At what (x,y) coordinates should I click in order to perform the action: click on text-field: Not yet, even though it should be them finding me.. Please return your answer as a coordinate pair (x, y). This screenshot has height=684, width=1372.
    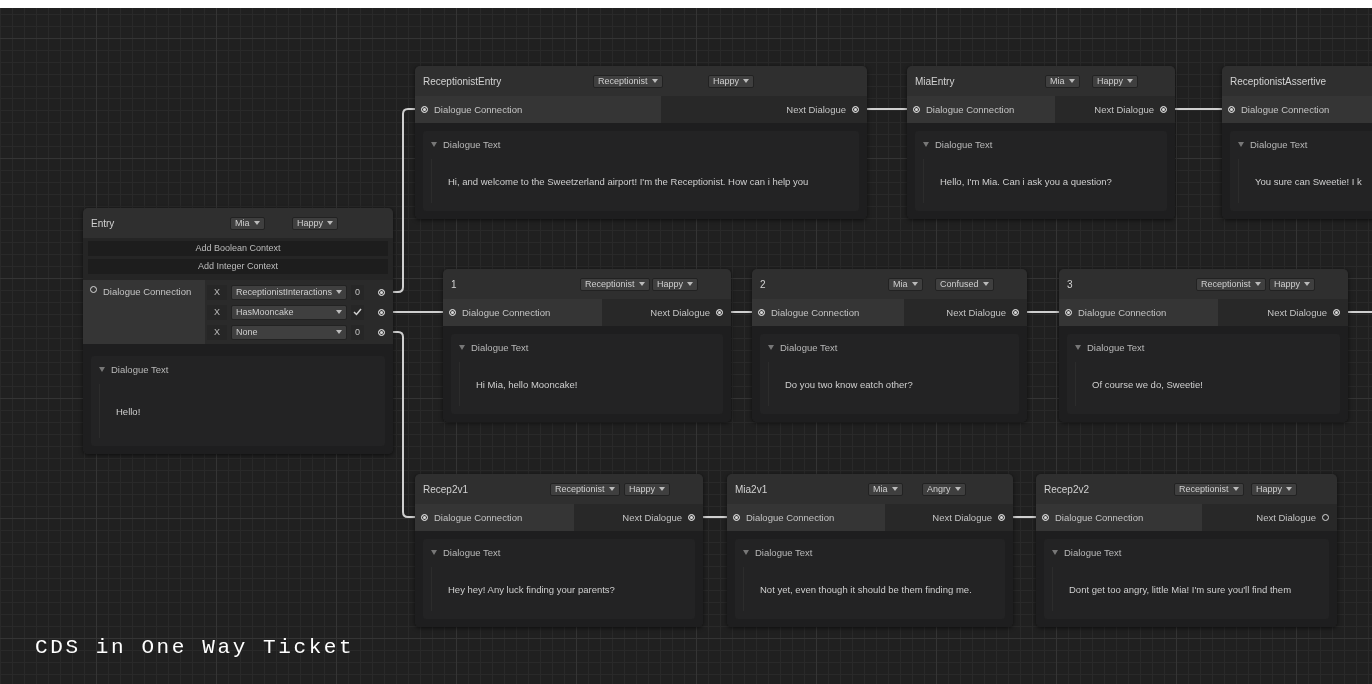
    Looking at the image, I should click on (870, 589).